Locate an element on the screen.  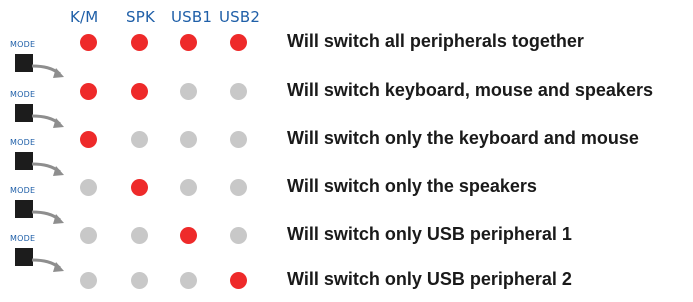
status-row: Will switch only USB peripheral 1 is located at coordinates (346, 240).